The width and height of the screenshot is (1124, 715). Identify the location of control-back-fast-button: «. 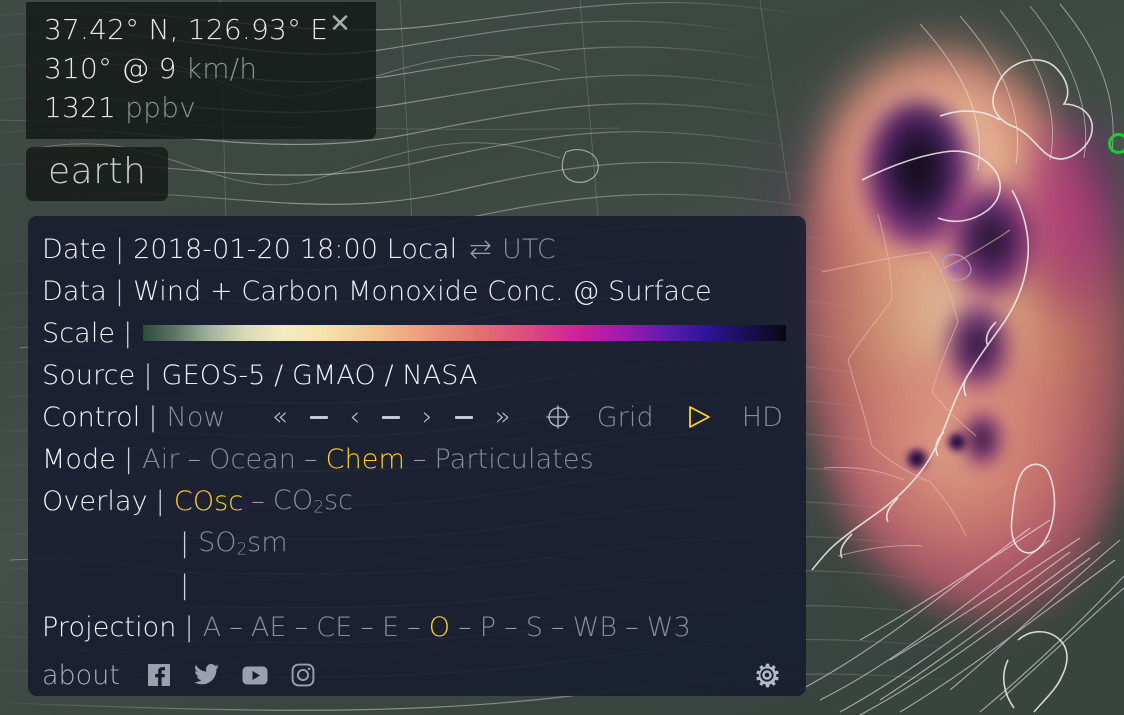
(280, 417).